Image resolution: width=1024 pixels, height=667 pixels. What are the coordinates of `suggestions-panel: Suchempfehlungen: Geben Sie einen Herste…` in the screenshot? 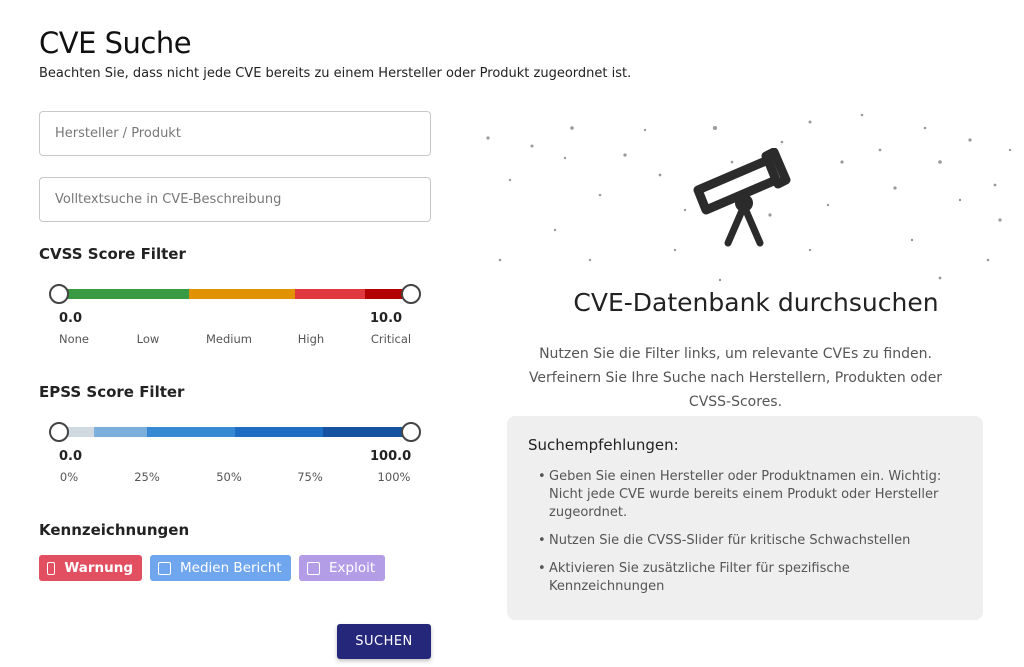 It's located at (745, 518).